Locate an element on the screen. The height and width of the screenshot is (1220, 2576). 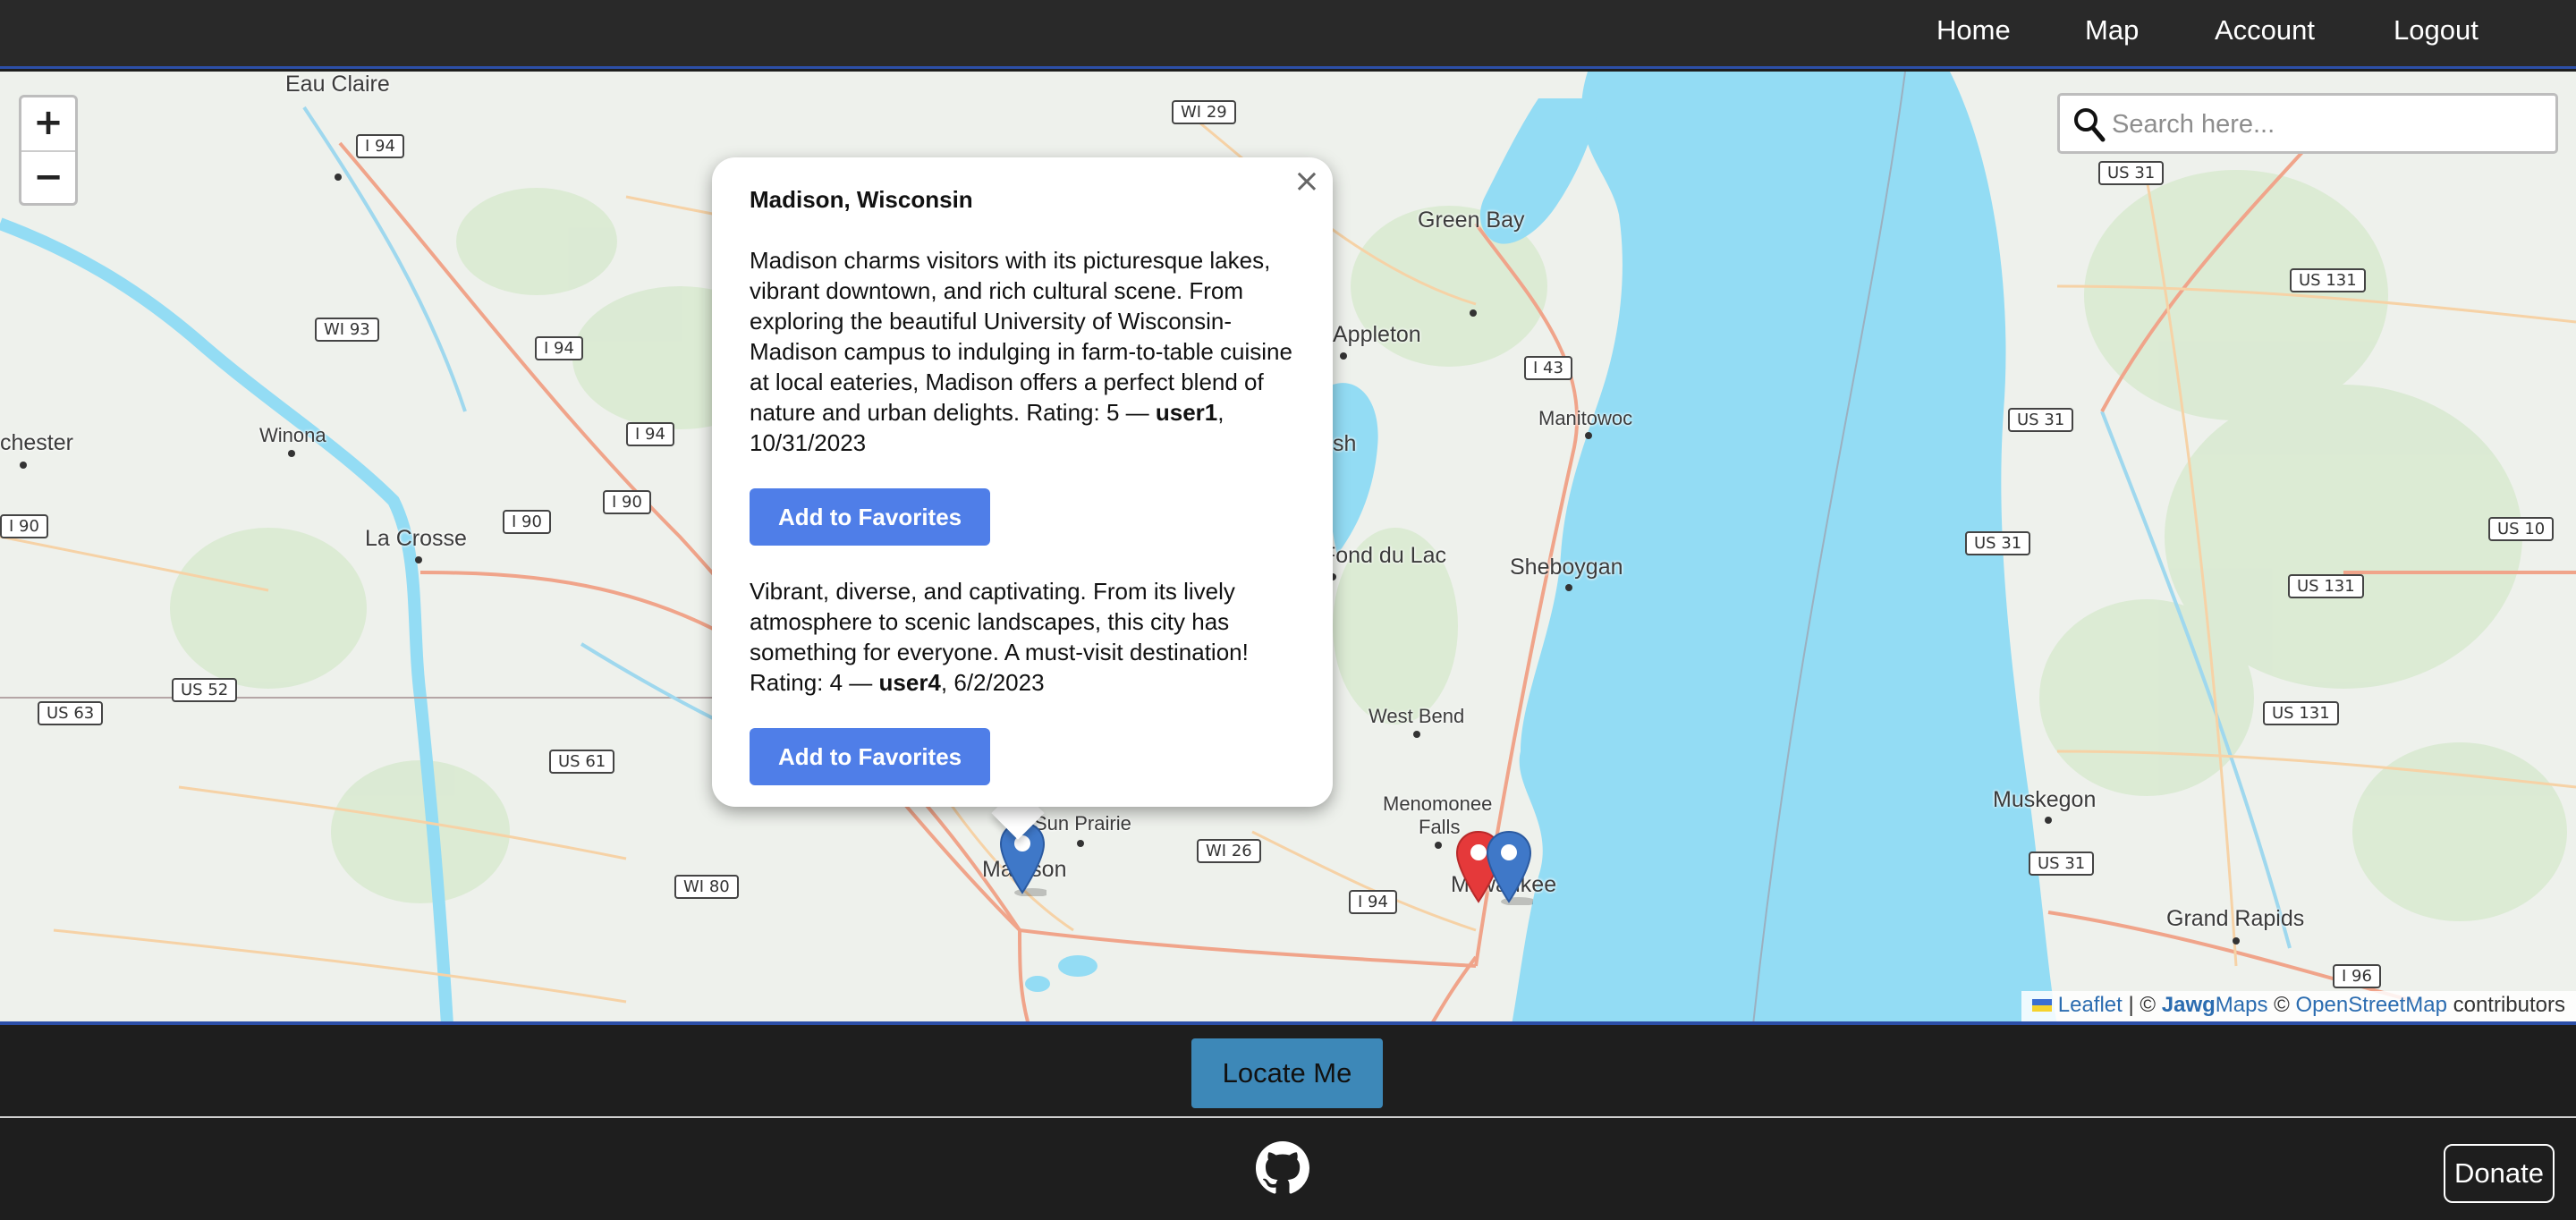
github-icon is located at coordinates (1282, 1168).